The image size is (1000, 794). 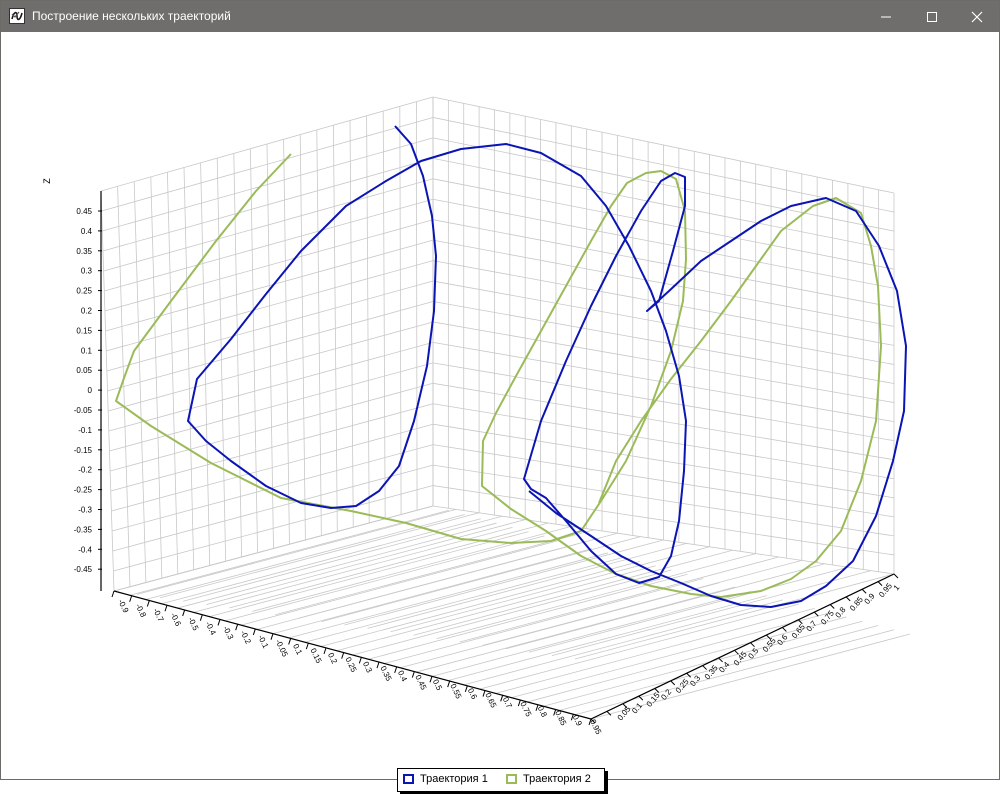 What do you see at coordinates (811, 626) in the screenshot?
I see `y-tick-label: 0.7` at bounding box center [811, 626].